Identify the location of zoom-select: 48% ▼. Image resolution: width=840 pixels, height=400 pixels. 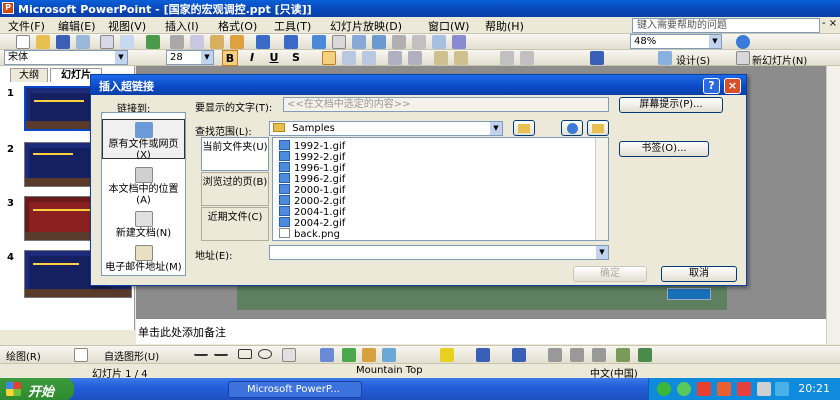
(676, 41).